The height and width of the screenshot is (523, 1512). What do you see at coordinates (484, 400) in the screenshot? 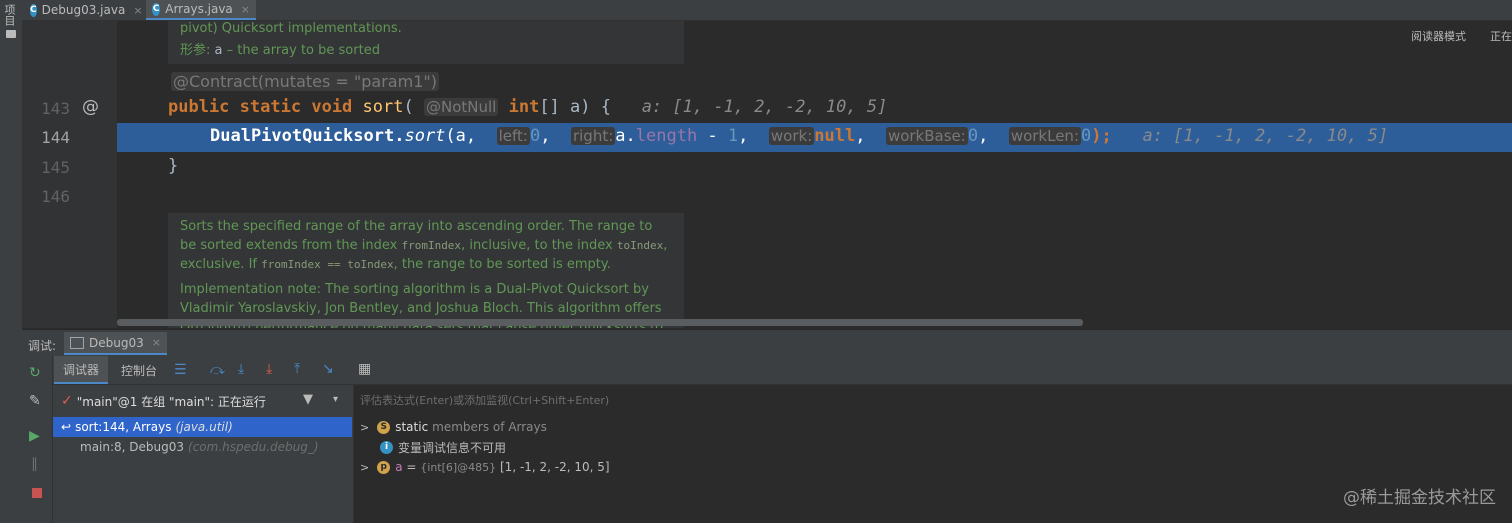
I see `evaluate-expression-input: 评估表达式(Enter)或添加监视(Ctrl+Shift+Enter)` at bounding box center [484, 400].